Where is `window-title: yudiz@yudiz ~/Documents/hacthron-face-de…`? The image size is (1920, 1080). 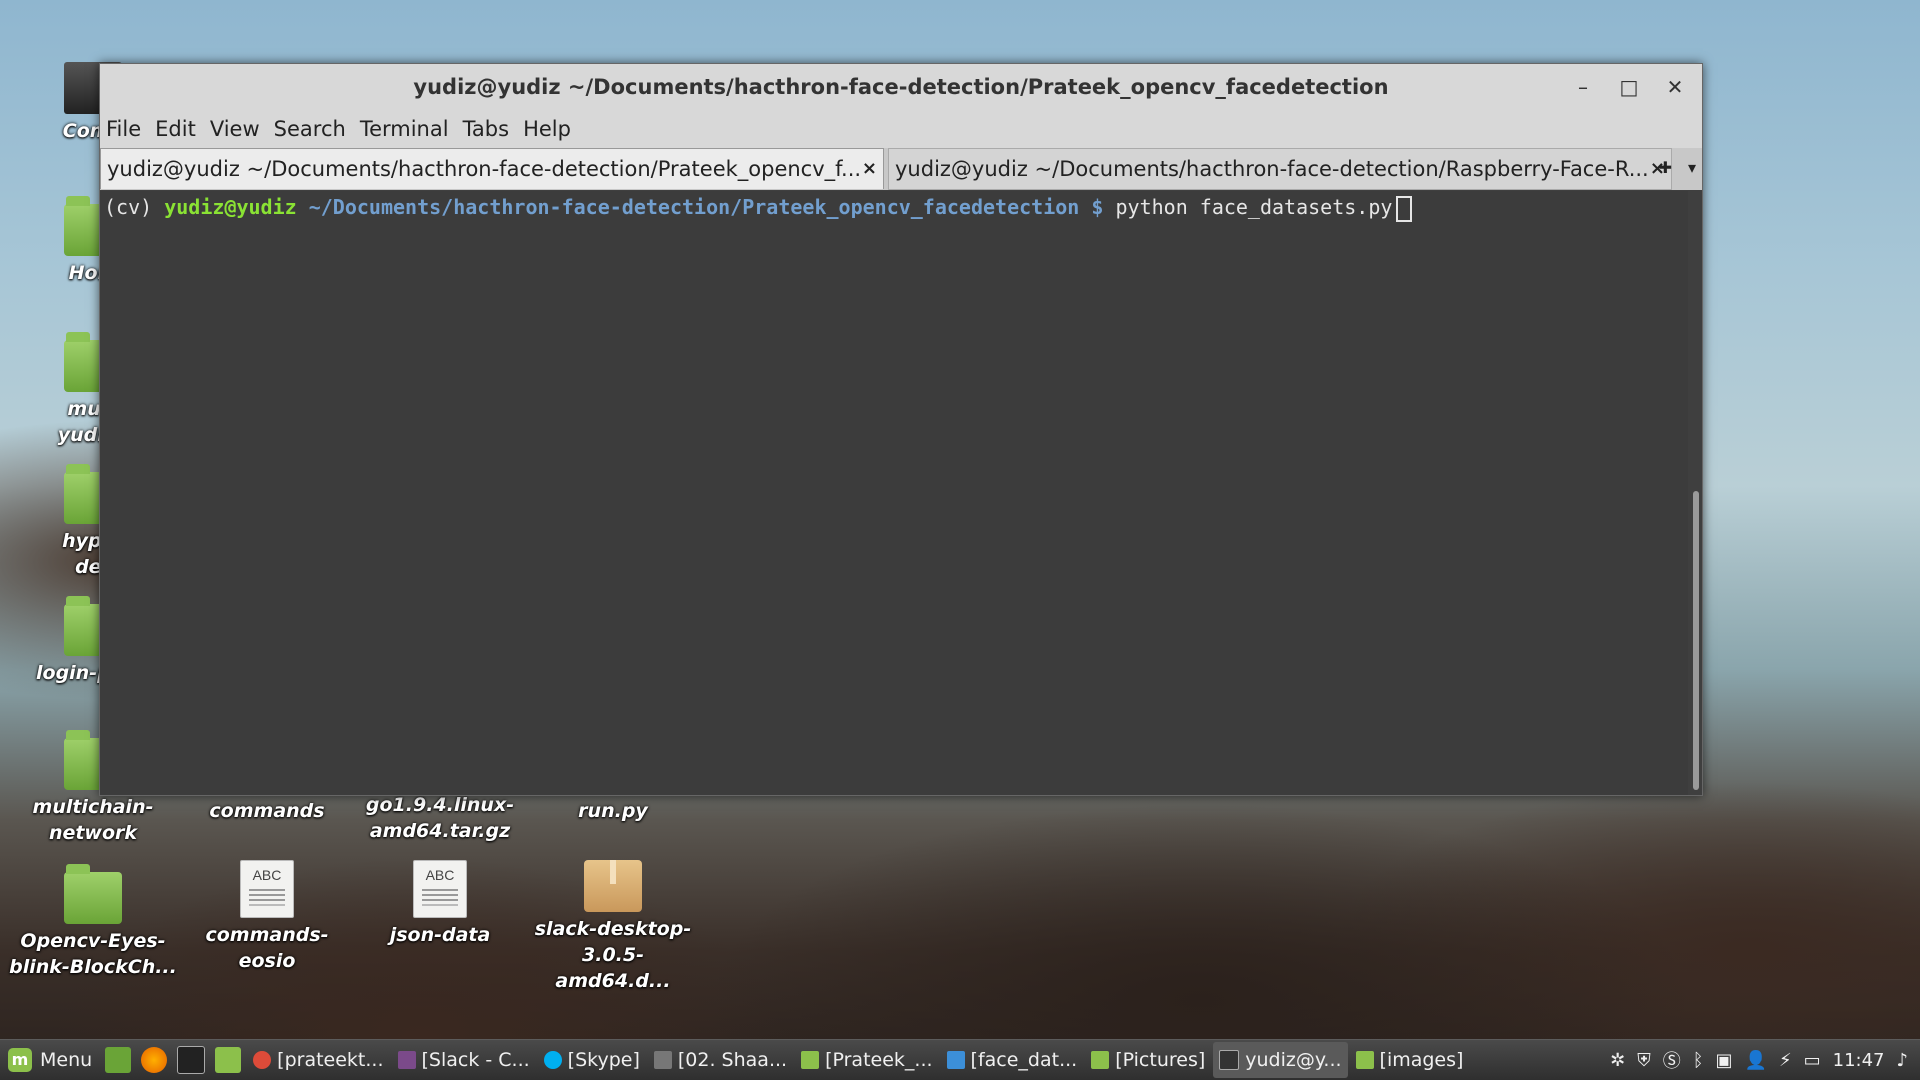 window-title: yudiz@yudiz ~/Documents/hacthron-face-de… is located at coordinates (901, 87).